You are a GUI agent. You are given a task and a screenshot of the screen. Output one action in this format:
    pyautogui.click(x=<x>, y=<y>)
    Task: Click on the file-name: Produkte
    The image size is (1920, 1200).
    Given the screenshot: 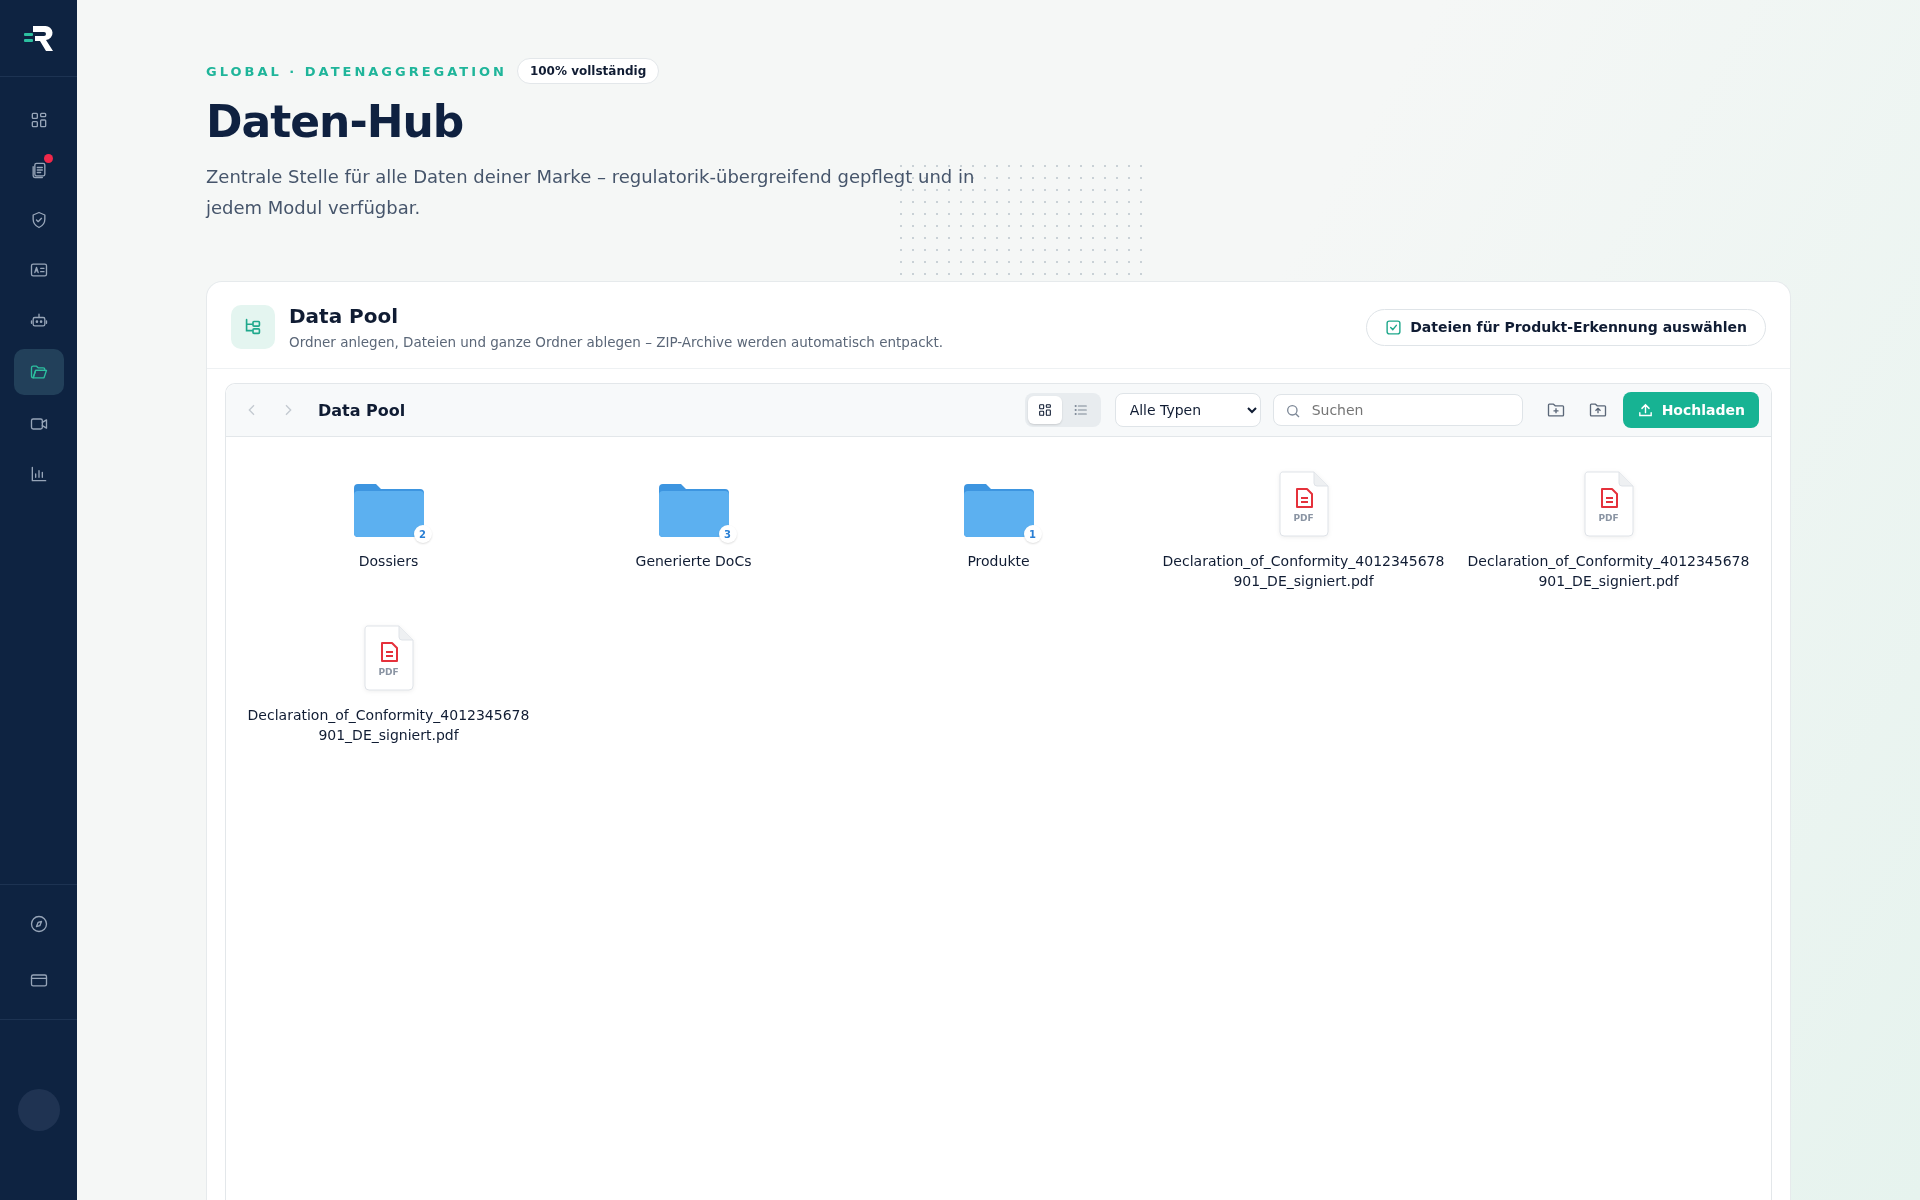 What is the action you would take?
    pyautogui.click(x=998, y=561)
    